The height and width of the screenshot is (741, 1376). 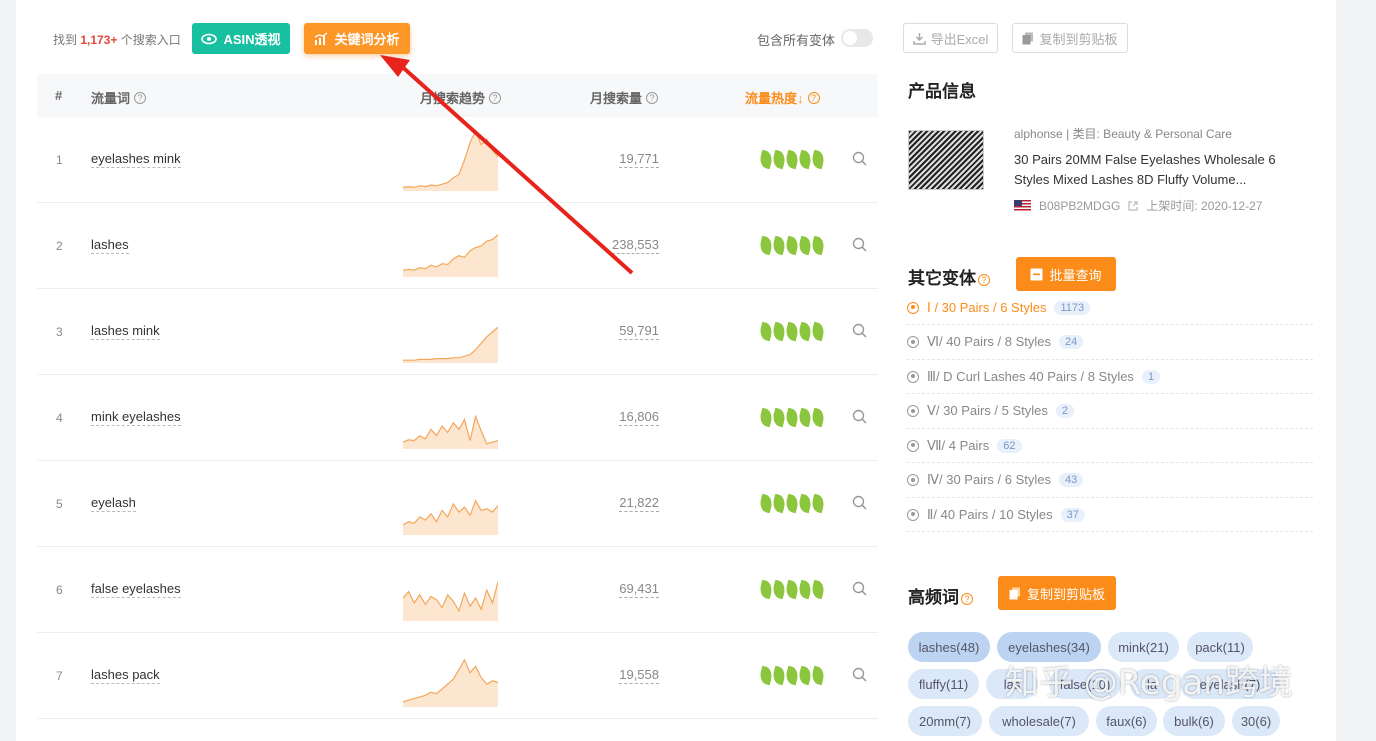 What do you see at coordinates (1152, 134) in the screenshot?
I see `product-category: 类目: Beauty & Personal Care` at bounding box center [1152, 134].